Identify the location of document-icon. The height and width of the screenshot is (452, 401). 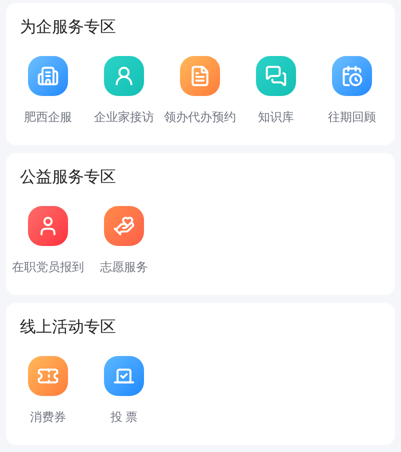
(200, 76).